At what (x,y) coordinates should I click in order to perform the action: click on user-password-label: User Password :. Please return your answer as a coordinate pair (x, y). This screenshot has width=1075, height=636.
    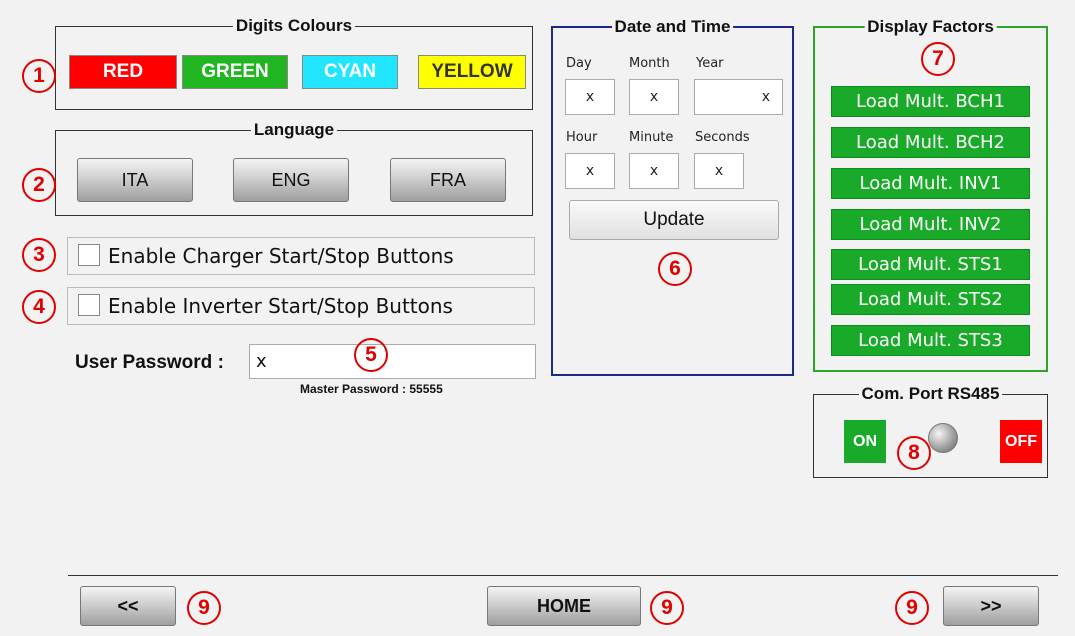
    Looking at the image, I should click on (149, 362).